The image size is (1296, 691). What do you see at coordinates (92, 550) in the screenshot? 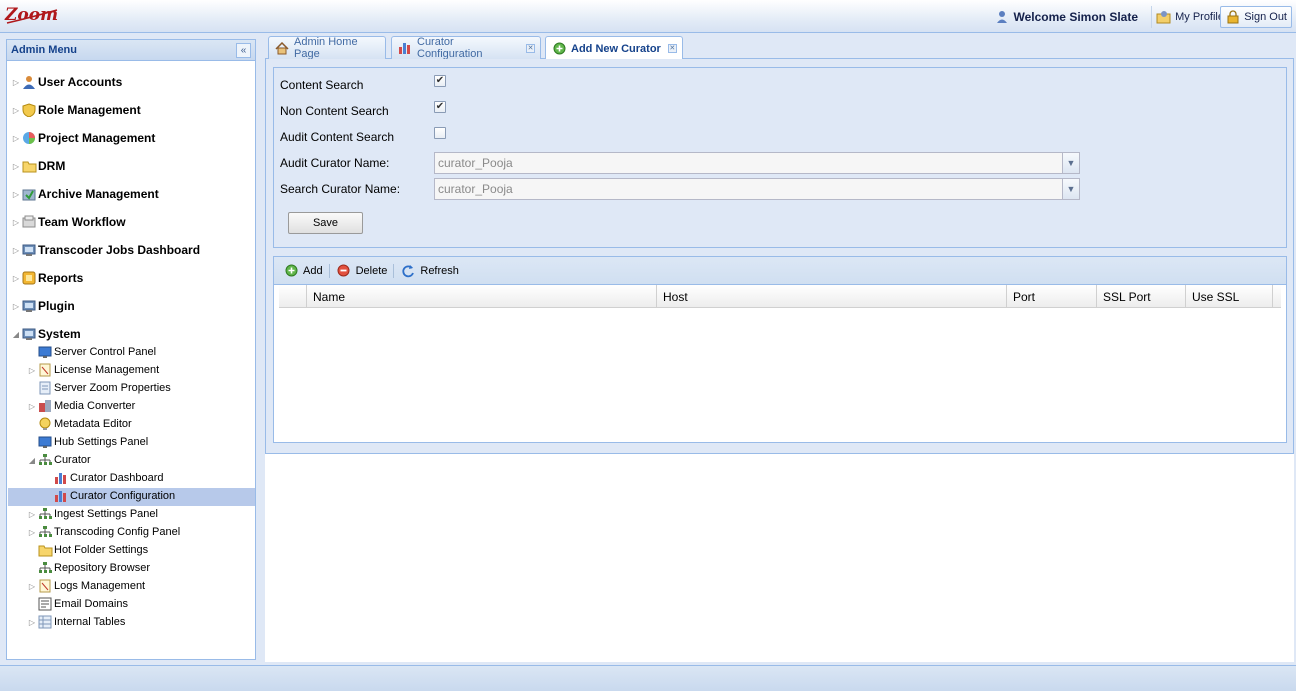
I see `sidebar-item-hot-folder-settings: Hot Folder Settings` at bounding box center [92, 550].